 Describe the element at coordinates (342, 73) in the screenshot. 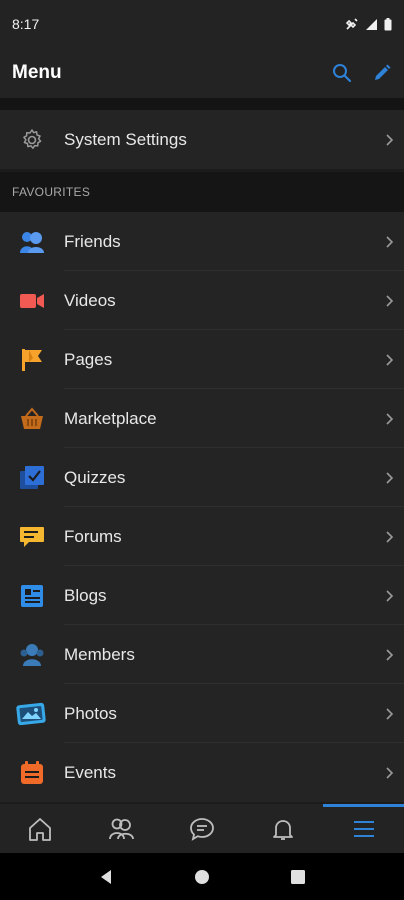

I see `search-icon` at that location.